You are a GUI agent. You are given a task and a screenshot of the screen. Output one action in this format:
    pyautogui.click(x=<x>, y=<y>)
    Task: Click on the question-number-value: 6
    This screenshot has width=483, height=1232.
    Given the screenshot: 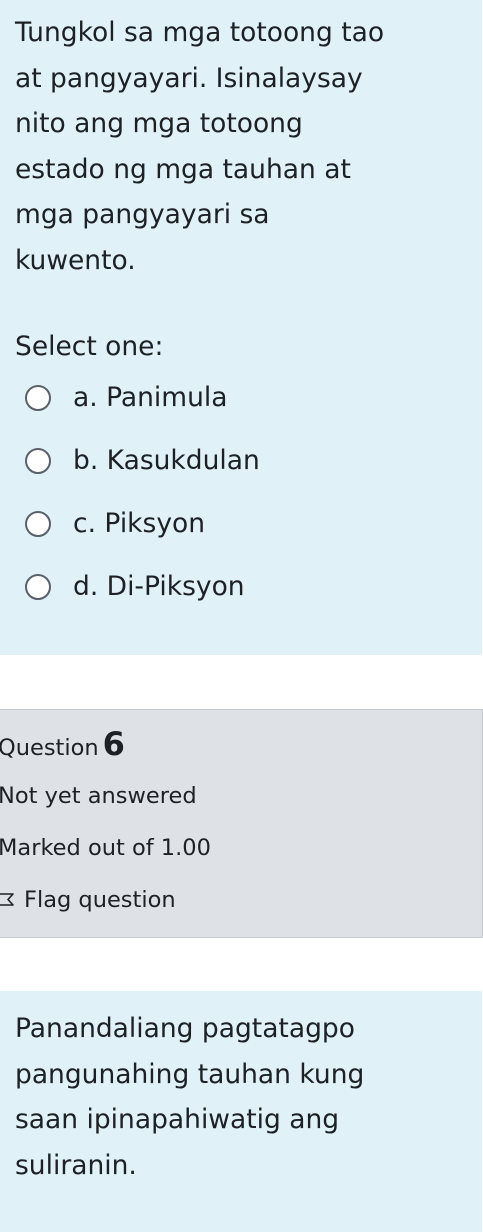 What is the action you would take?
    pyautogui.click(x=113, y=744)
    